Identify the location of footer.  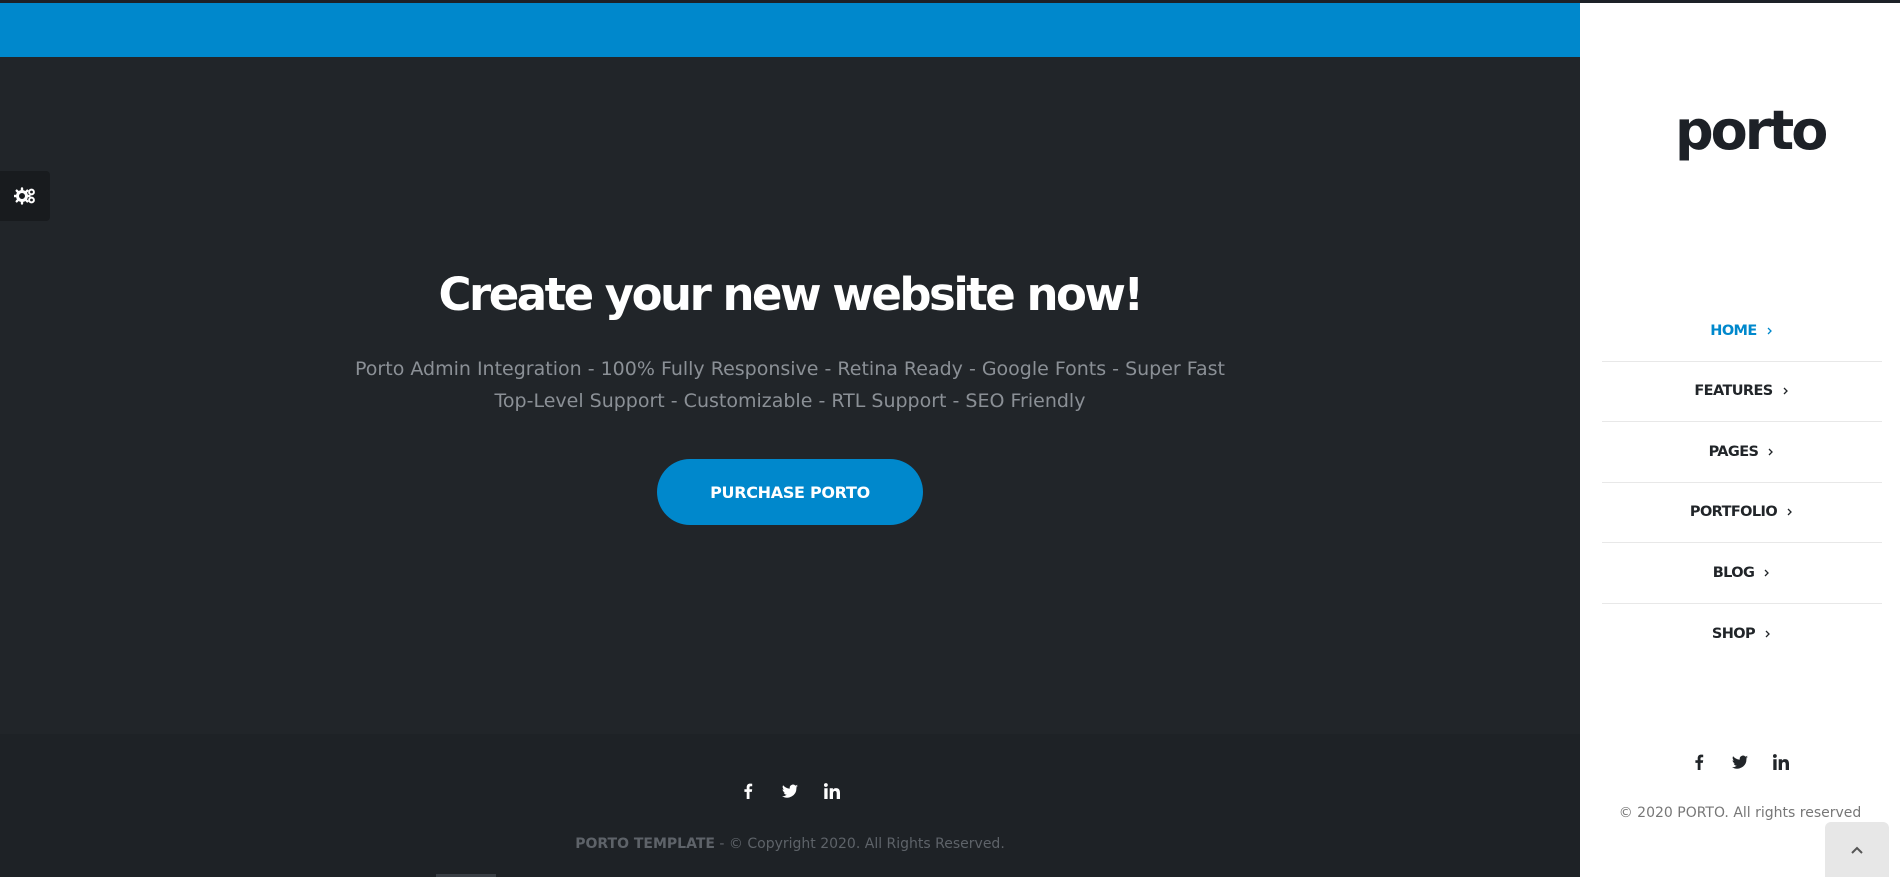
(790, 805).